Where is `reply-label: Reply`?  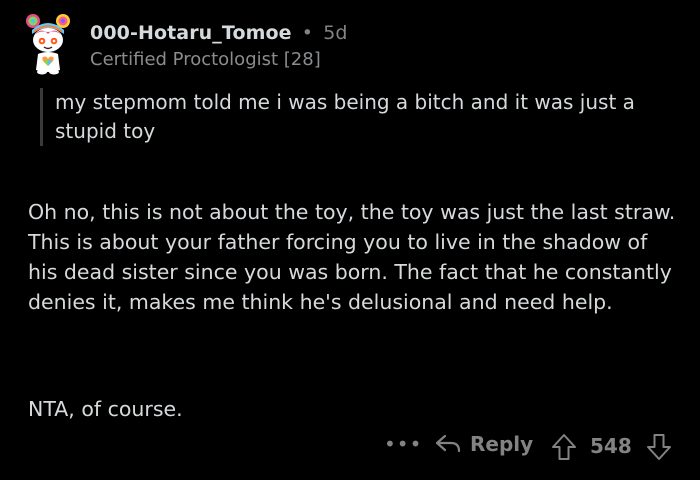
reply-label: Reply is located at coordinates (502, 444).